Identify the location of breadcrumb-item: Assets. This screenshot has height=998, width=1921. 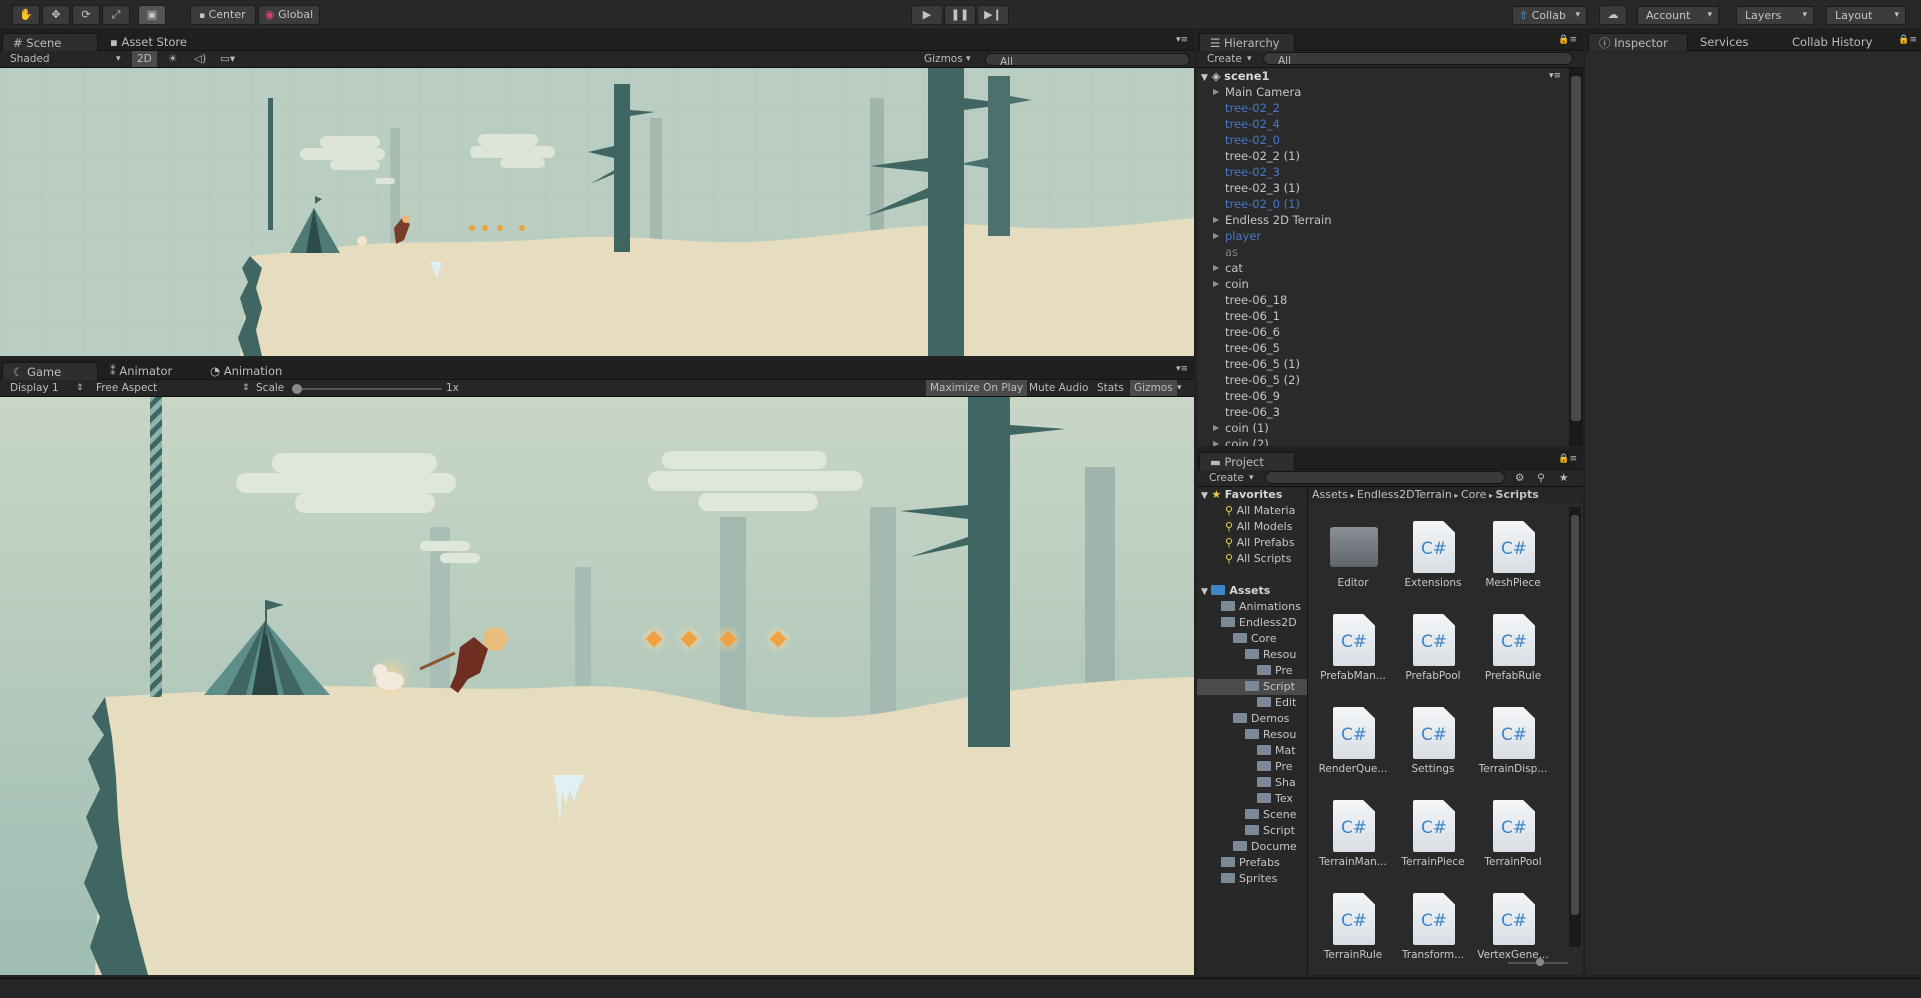
(1330, 494).